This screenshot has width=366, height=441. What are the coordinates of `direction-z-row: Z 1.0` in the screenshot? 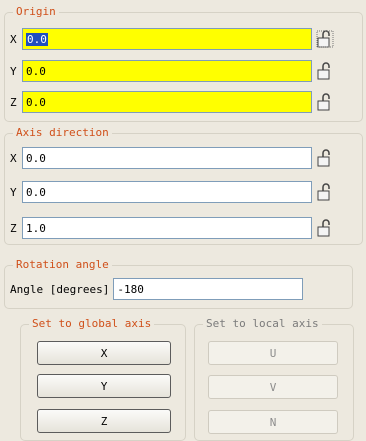 It's located at (173, 228).